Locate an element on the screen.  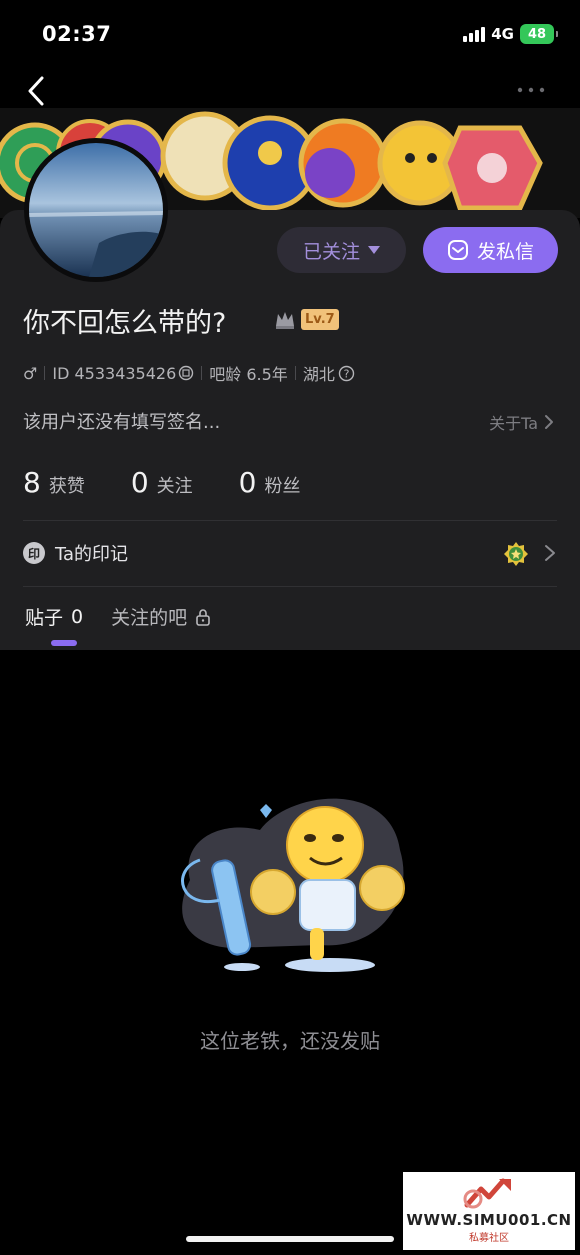
watermark: WWW.SIMU001.CN 私募社区 is located at coordinates (489, 1211).